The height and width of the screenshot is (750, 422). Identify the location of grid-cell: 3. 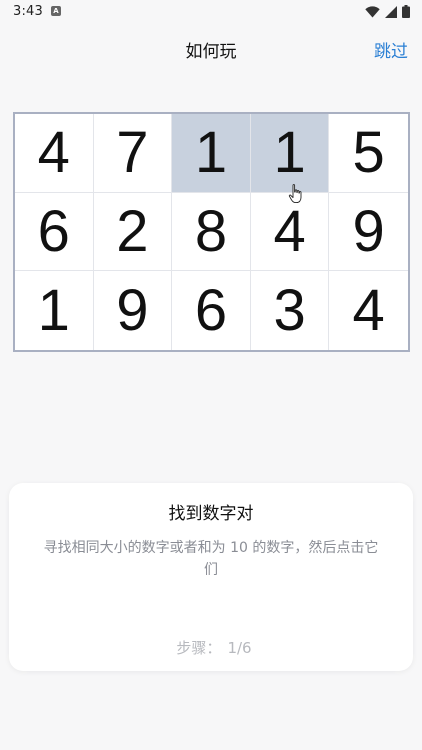
(290, 310).